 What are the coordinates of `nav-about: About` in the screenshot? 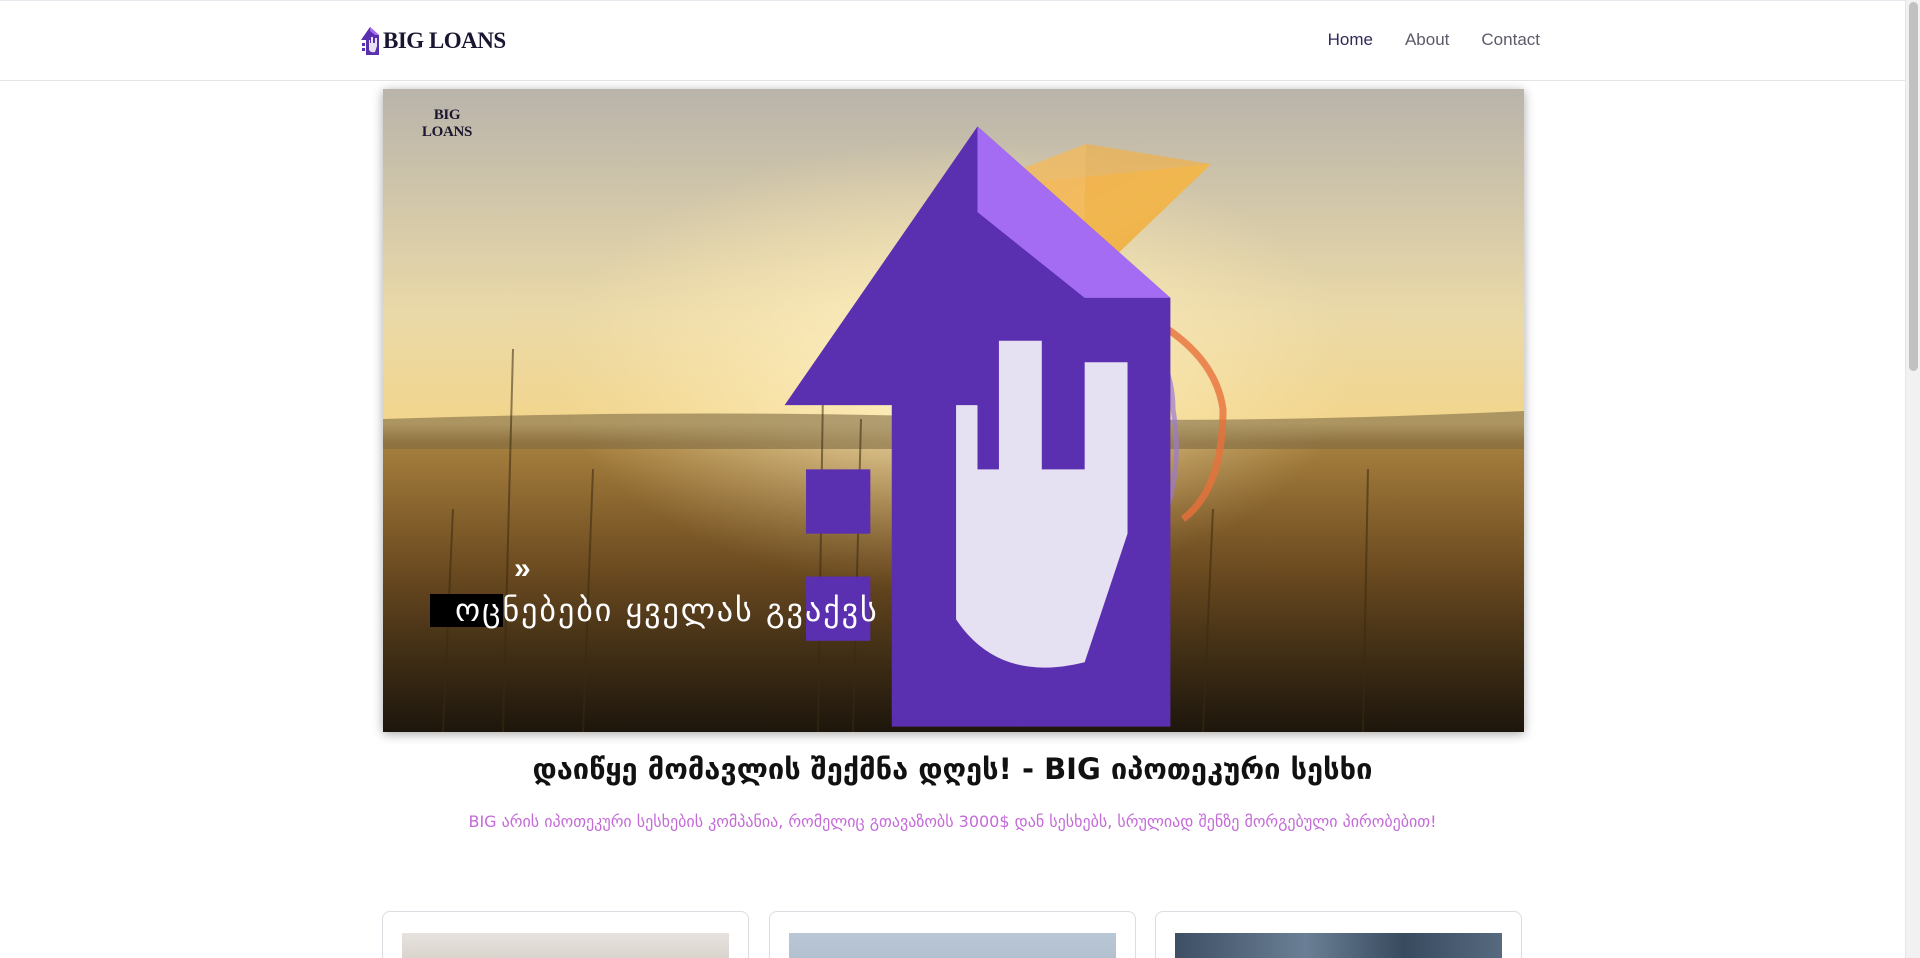 It's located at (1427, 40).